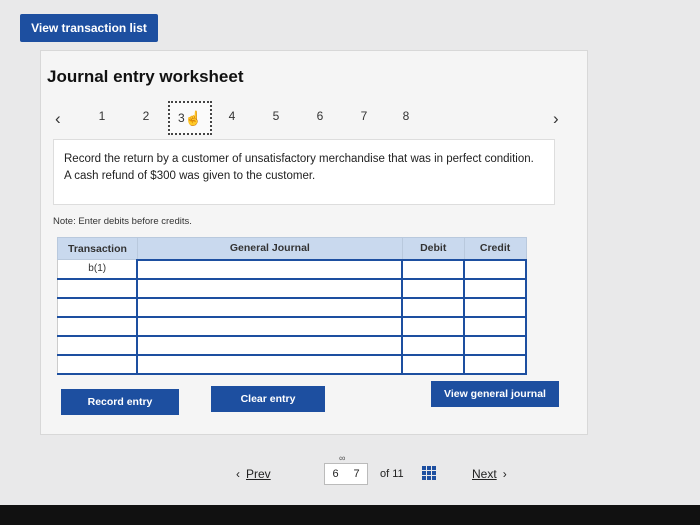 The width and height of the screenshot is (700, 525). What do you see at coordinates (269, 248) in the screenshot?
I see `general-journal-header: General Journal` at bounding box center [269, 248].